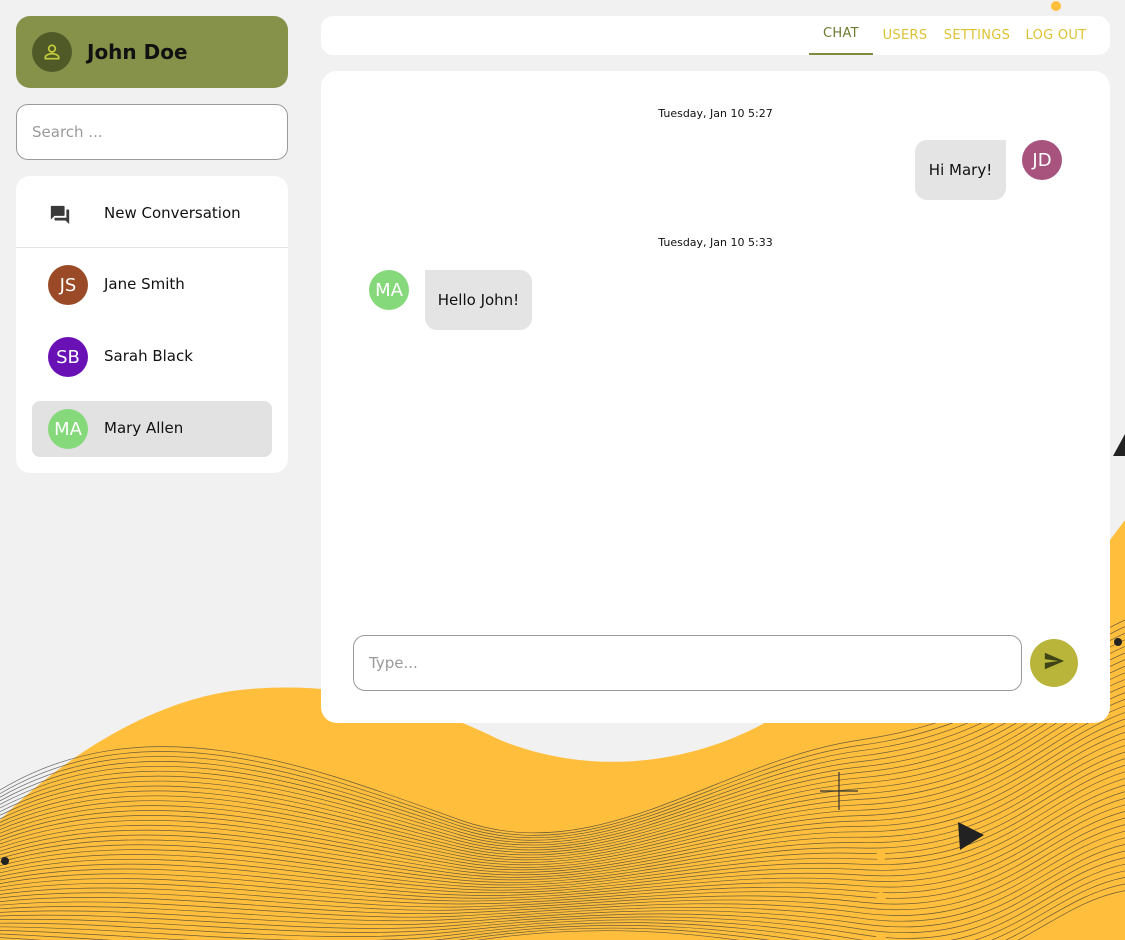 This screenshot has height=940, width=1125. I want to click on avatar: JD, so click(1042, 160).